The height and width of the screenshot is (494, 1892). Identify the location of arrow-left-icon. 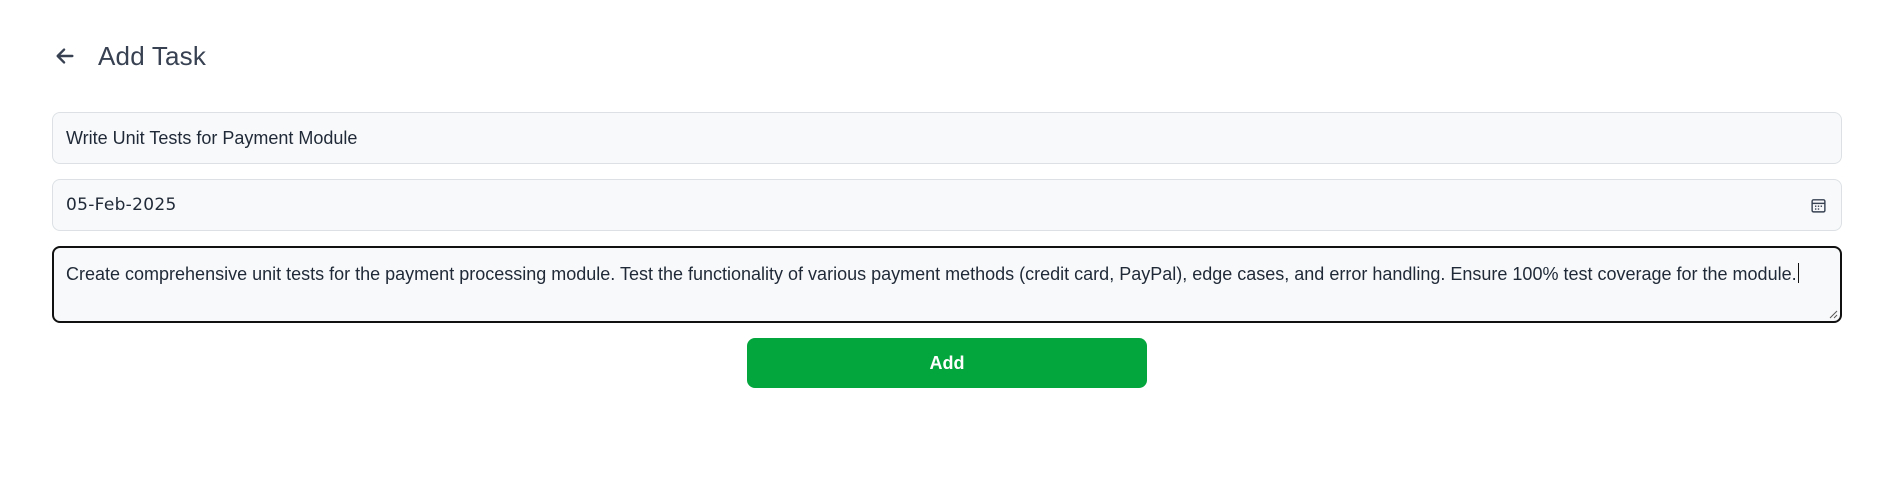
(65, 56).